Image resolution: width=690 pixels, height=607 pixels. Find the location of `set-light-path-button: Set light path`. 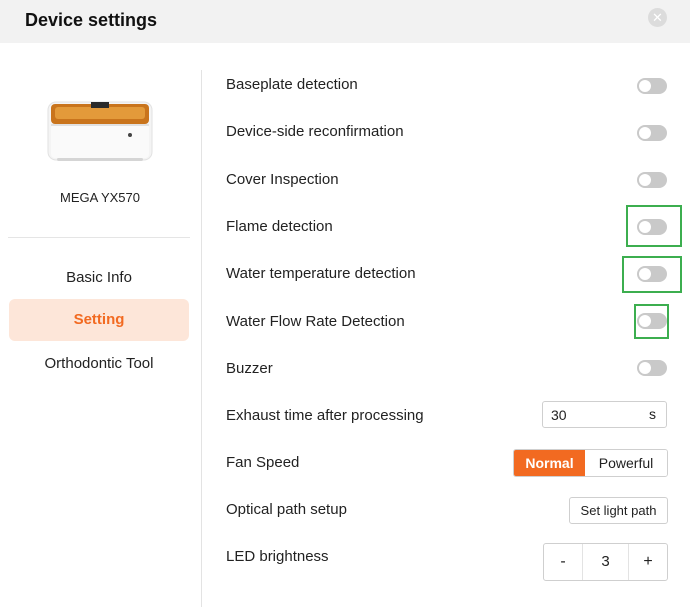

set-light-path-button: Set light path is located at coordinates (618, 510).